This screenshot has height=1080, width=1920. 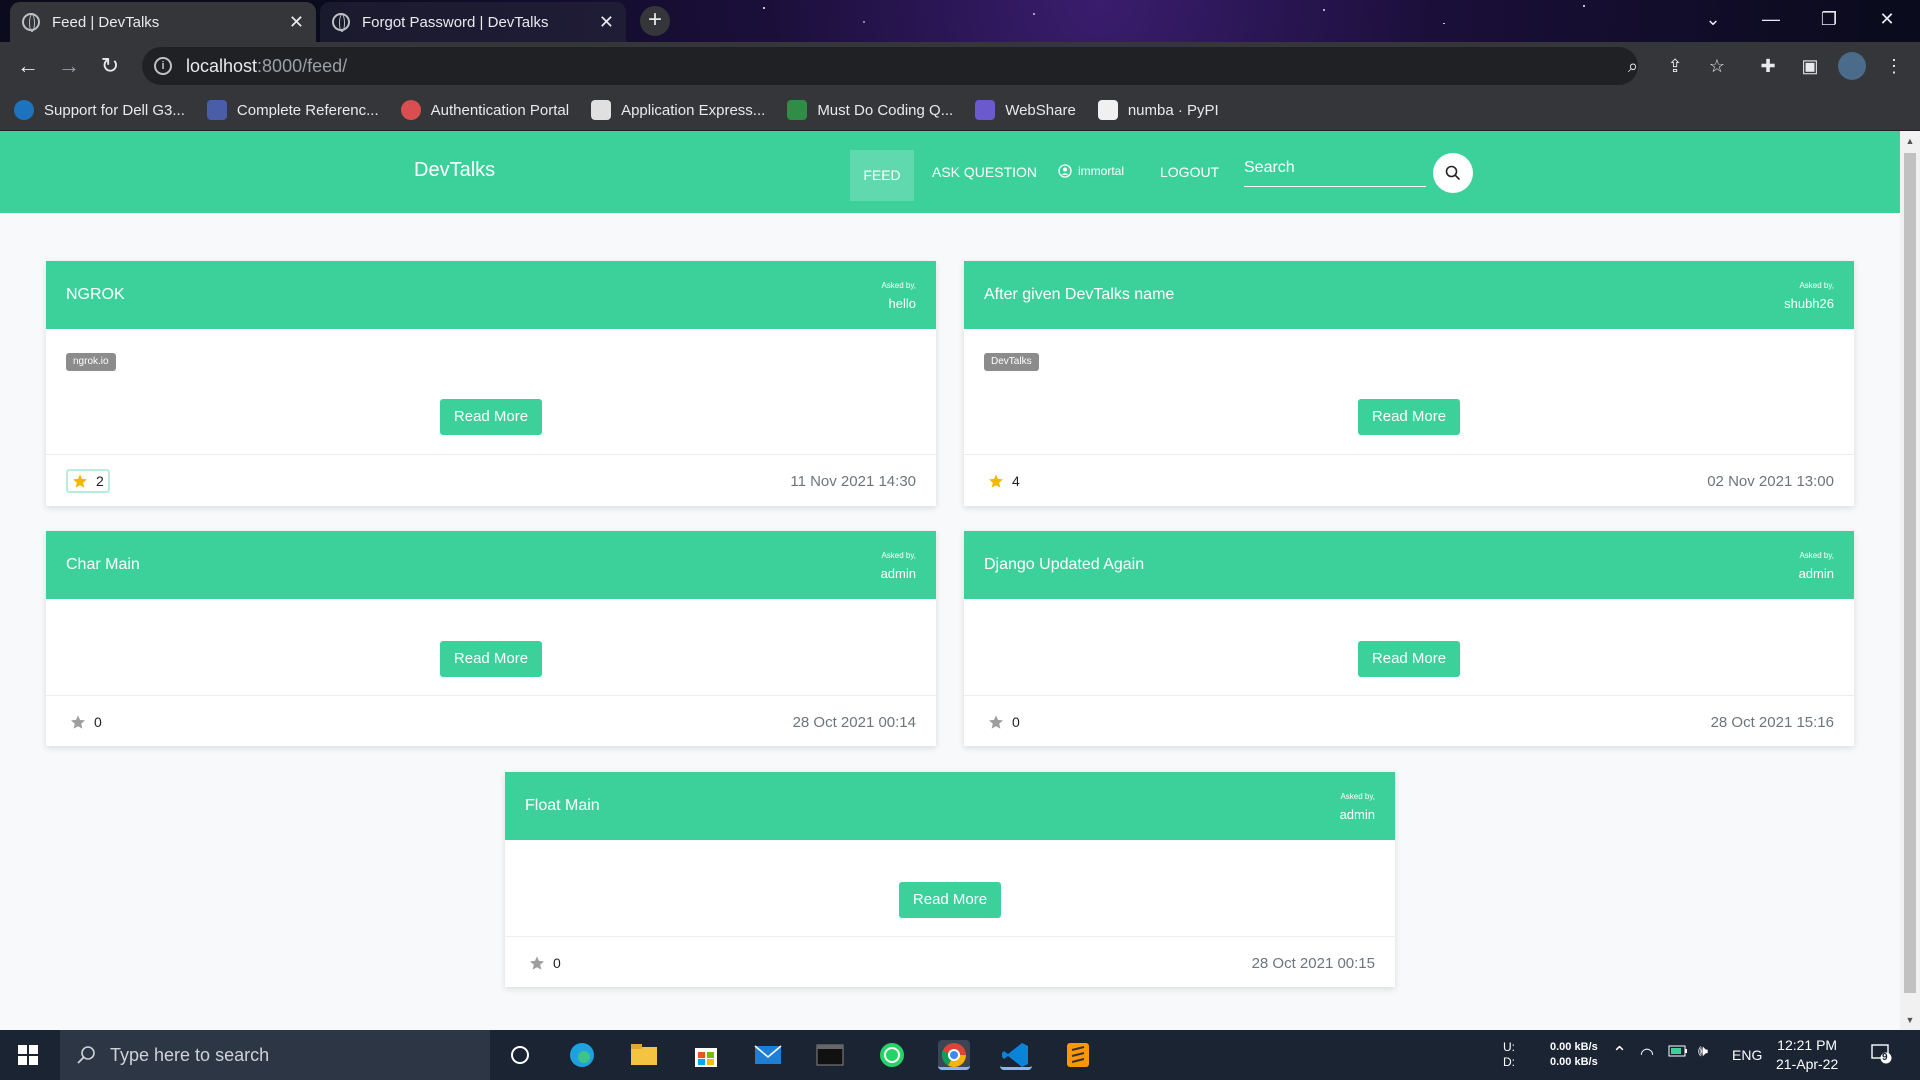 I want to click on profile-avatar, so click(x=1852, y=66).